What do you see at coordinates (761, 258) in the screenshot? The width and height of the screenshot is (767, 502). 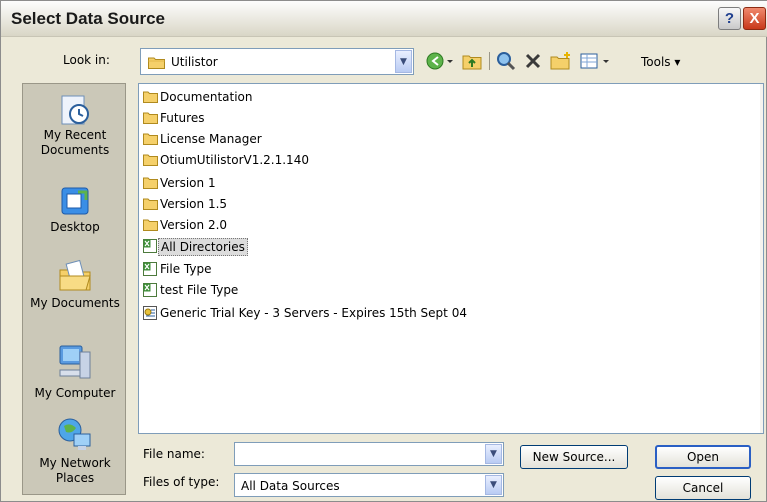 I see `list-scroll-edge` at bounding box center [761, 258].